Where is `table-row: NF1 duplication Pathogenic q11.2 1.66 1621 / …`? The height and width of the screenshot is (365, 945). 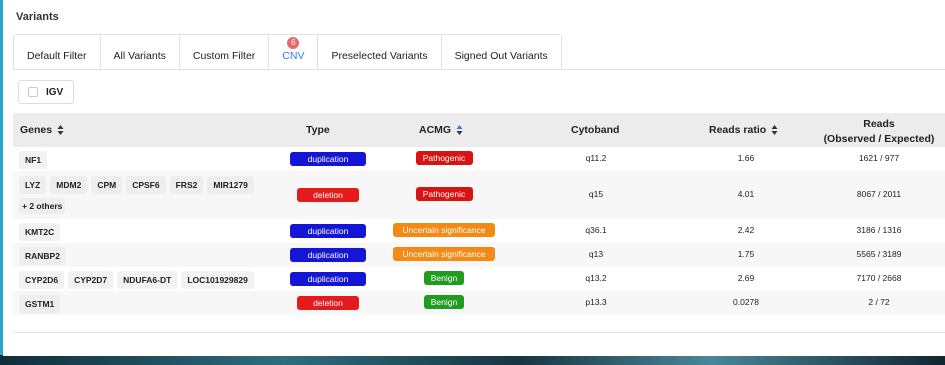 table-row: NF1 duplication Pathogenic q11.2 1.66 1621 / … is located at coordinates (479, 159).